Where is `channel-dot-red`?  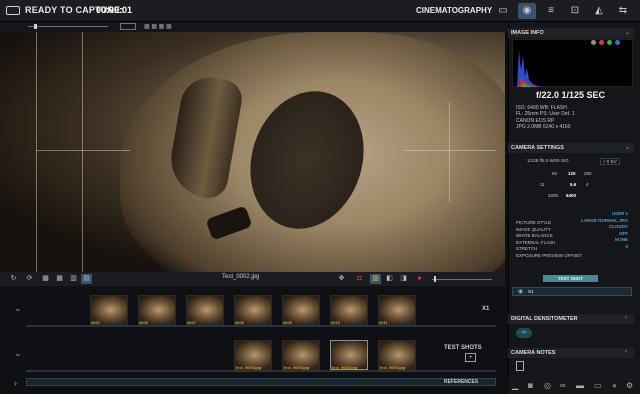
channel-dot-red is located at coordinates (601, 42).